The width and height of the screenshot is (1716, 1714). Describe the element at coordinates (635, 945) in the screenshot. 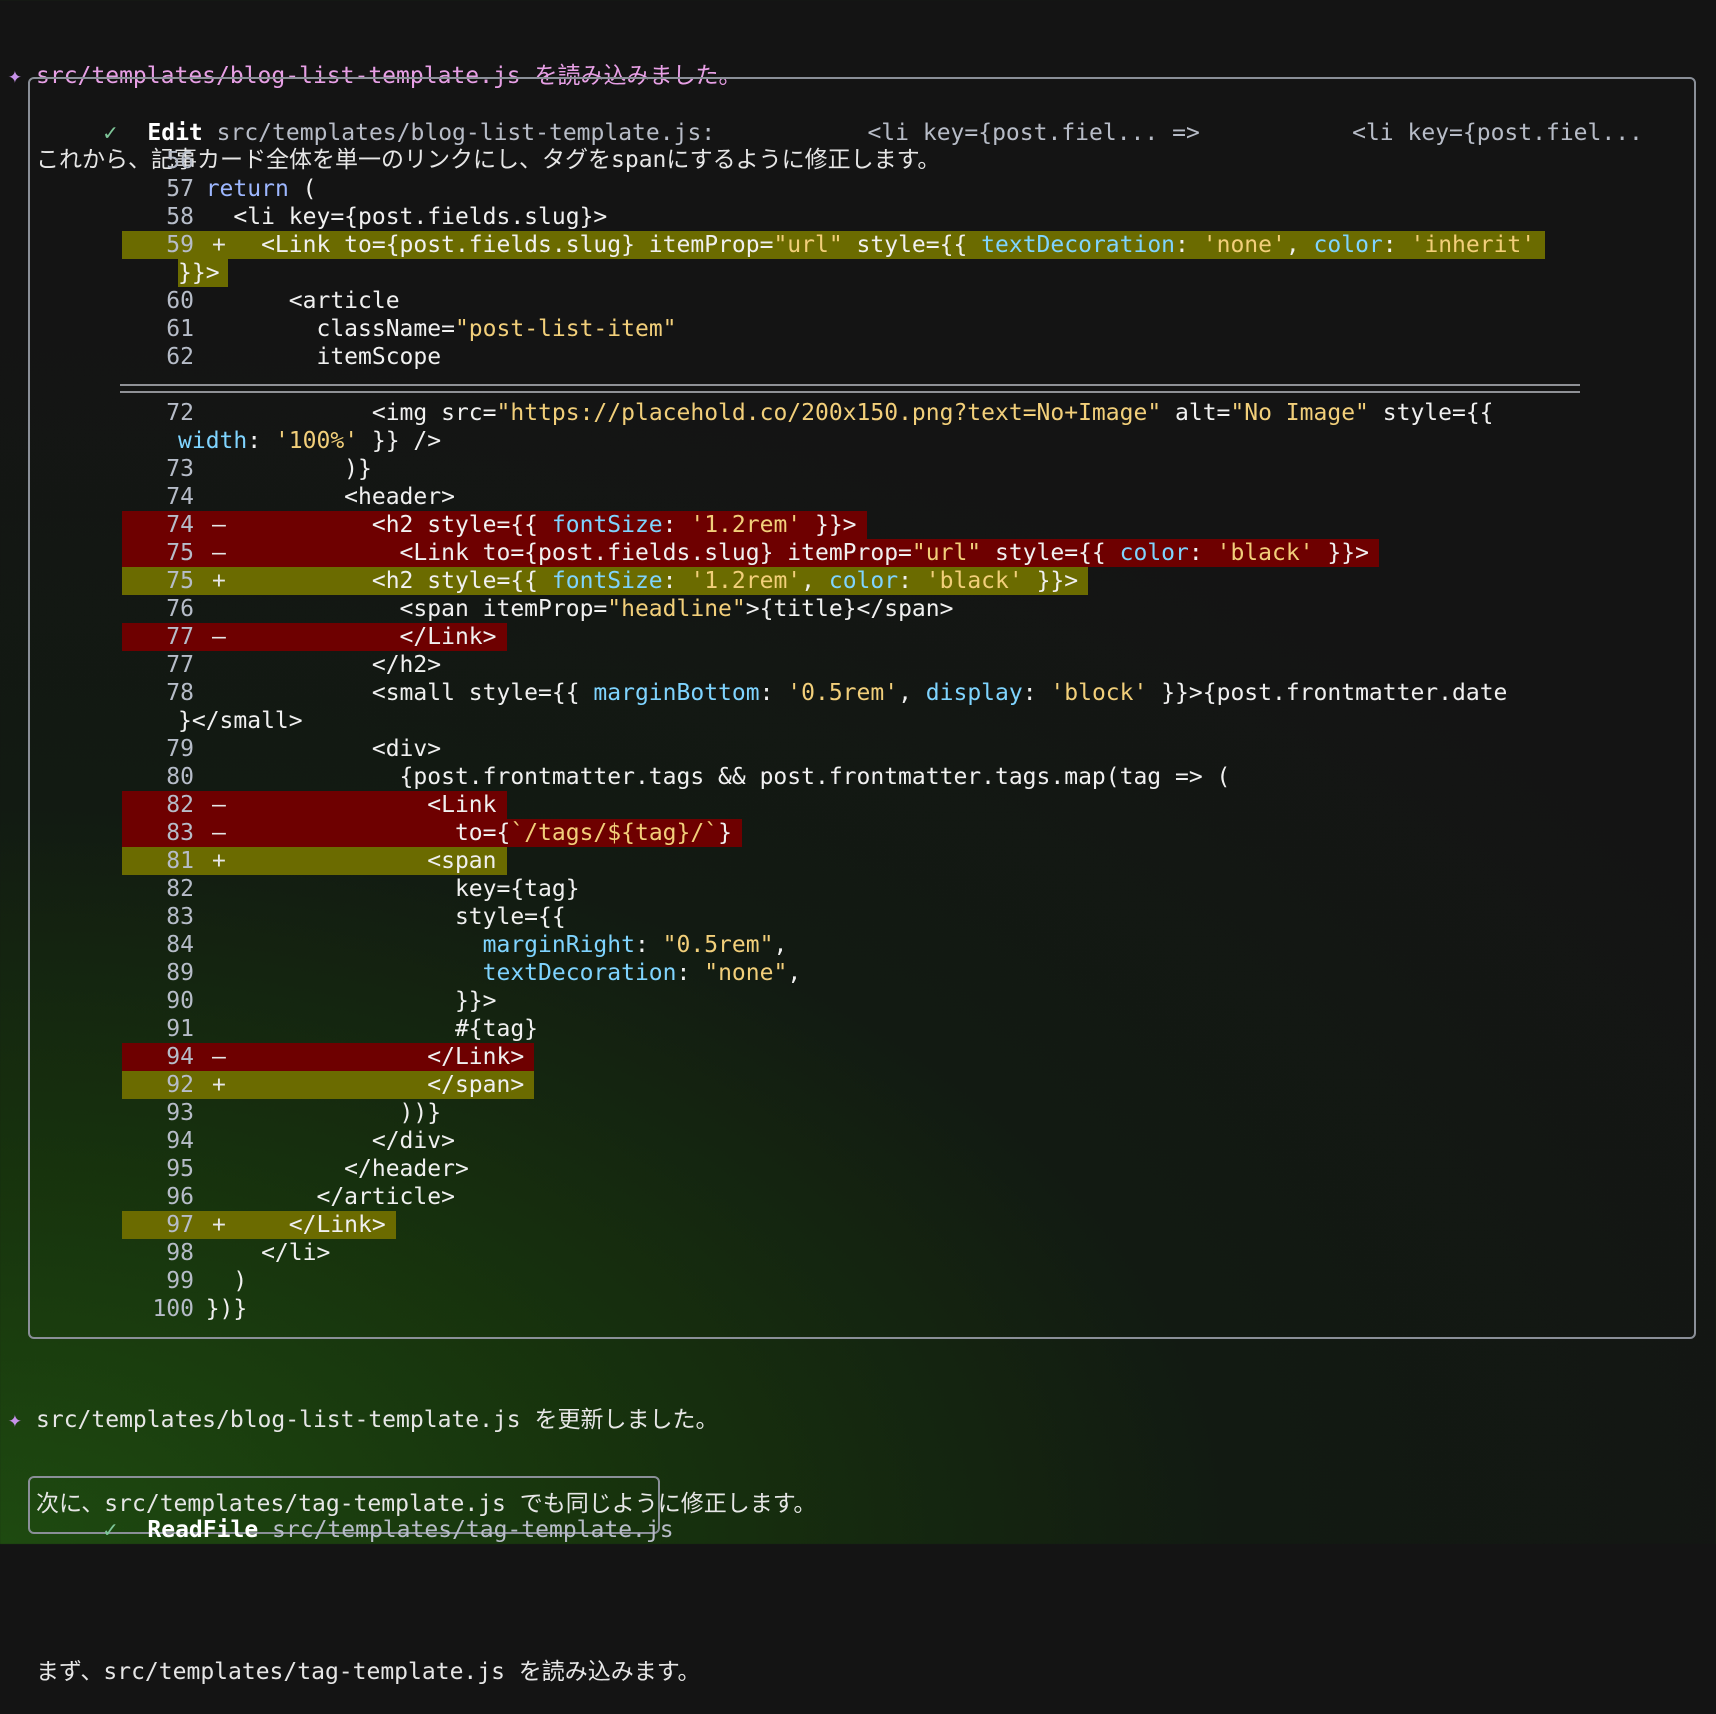

I see `code-text: marginRight: "0.5rem",` at that location.